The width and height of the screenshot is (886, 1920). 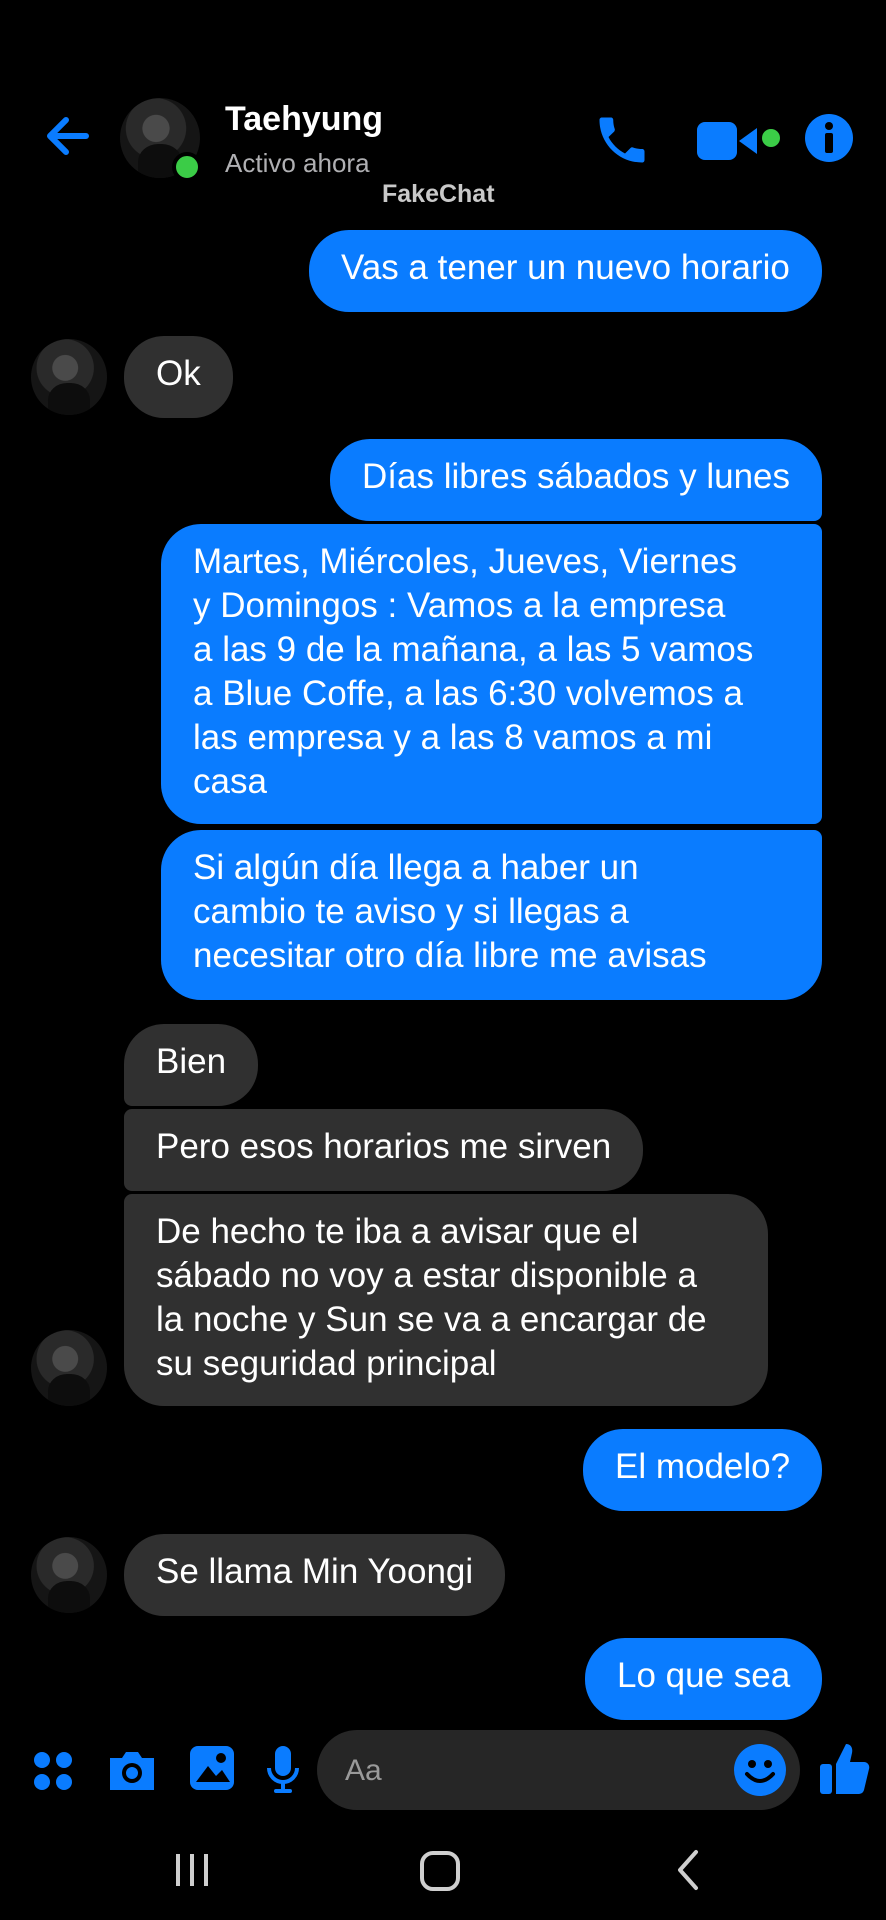 What do you see at coordinates (740, 141) in the screenshot?
I see `video-camera-icon` at bounding box center [740, 141].